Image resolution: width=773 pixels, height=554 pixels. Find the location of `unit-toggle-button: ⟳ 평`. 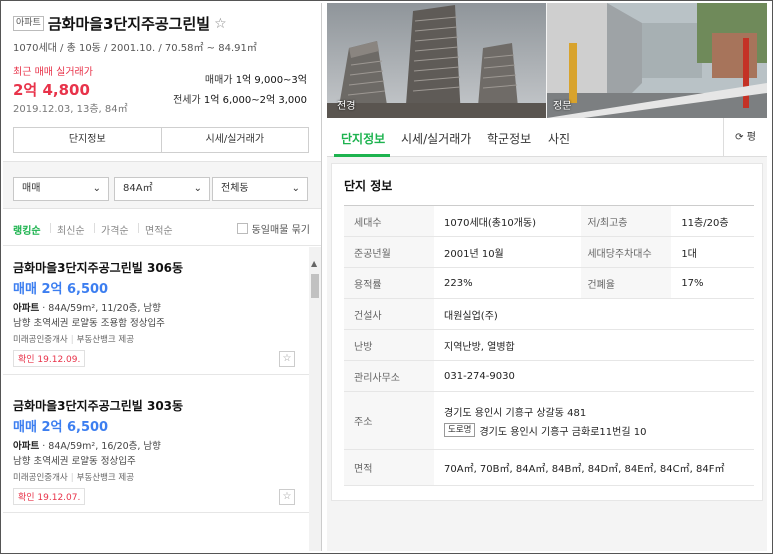

unit-toggle-button: ⟳ 평 is located at coordinates (745, 137).